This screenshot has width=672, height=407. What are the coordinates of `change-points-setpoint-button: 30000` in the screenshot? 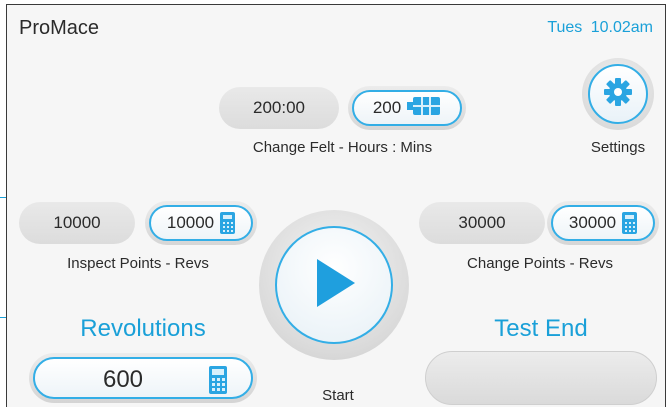 It's located at (603, 223).